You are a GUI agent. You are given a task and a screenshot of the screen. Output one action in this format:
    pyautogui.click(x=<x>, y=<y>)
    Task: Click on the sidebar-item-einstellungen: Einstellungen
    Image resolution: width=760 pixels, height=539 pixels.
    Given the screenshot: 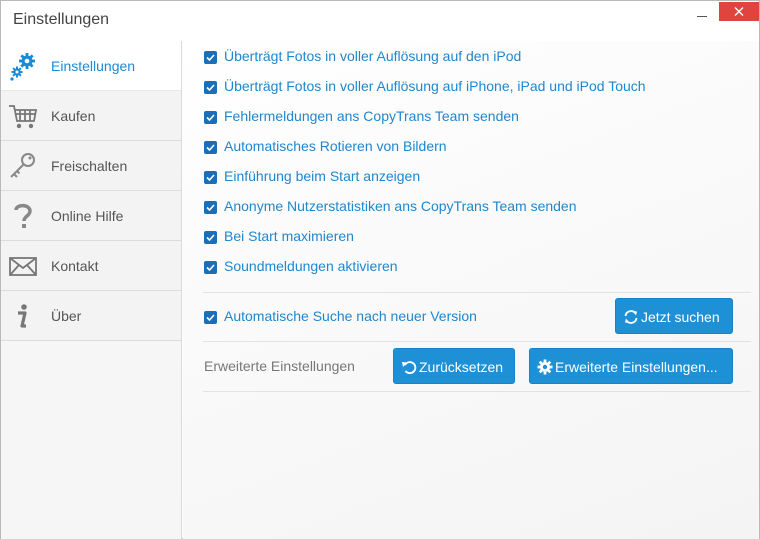 What is the action you would take?
    pyautogui.click(x=91, y=66)
    